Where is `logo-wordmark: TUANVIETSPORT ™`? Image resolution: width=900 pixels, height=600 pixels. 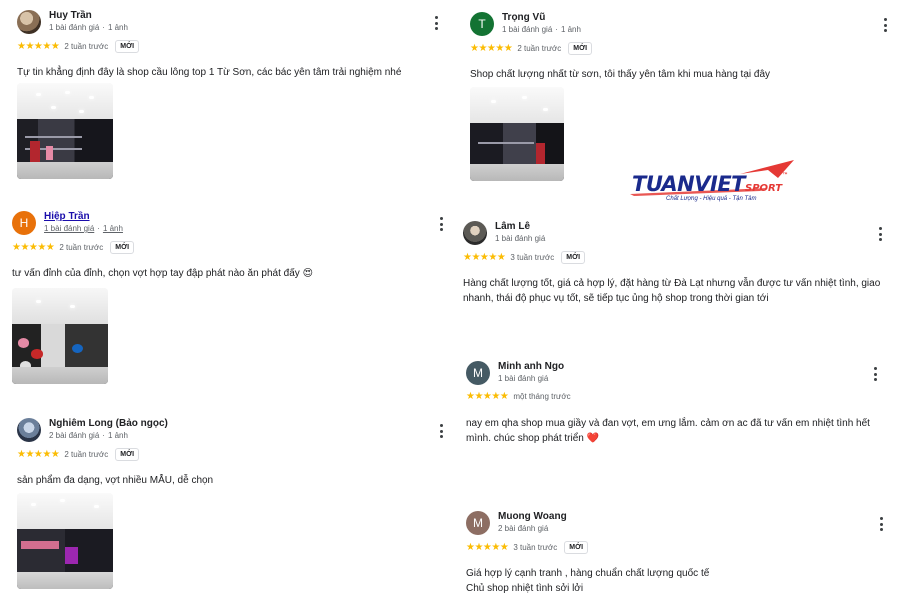
logo-wordmark: TUANVIETSPORT ™ is located at coordinates (710, 184).